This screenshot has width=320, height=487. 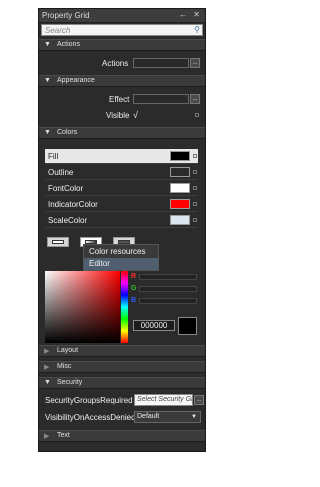 What do you see at coordinates (167, 417) in the screenshot?
I see `visibility-dropdown: Default ▼` at bounding box center [167, 417].